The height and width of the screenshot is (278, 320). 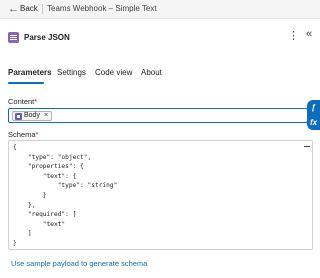 I want to click on schema-label: Schema*, so click(x=23, y=134).